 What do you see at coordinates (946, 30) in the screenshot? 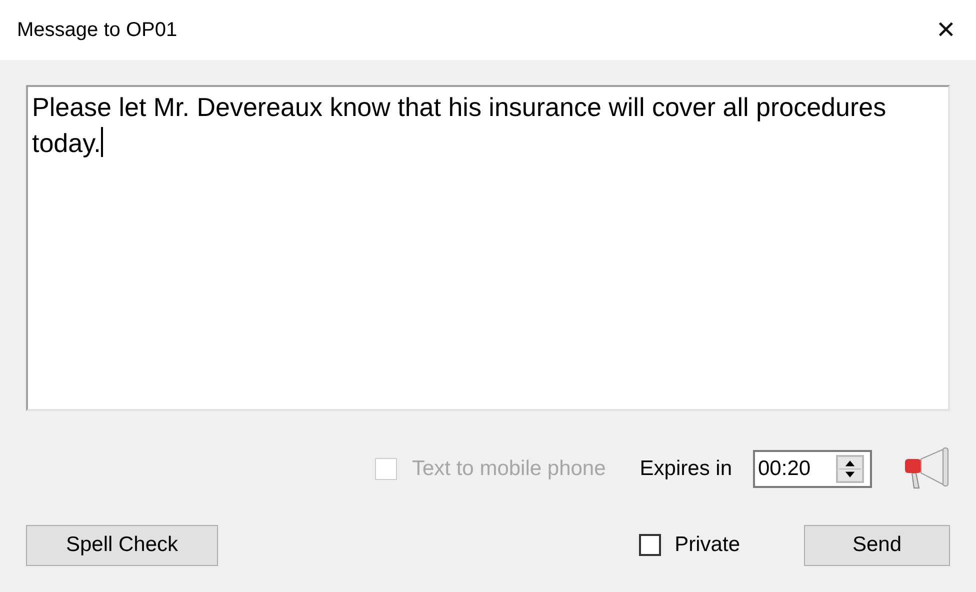
I see `close-button: ✕` at bounding box center [946, 30].